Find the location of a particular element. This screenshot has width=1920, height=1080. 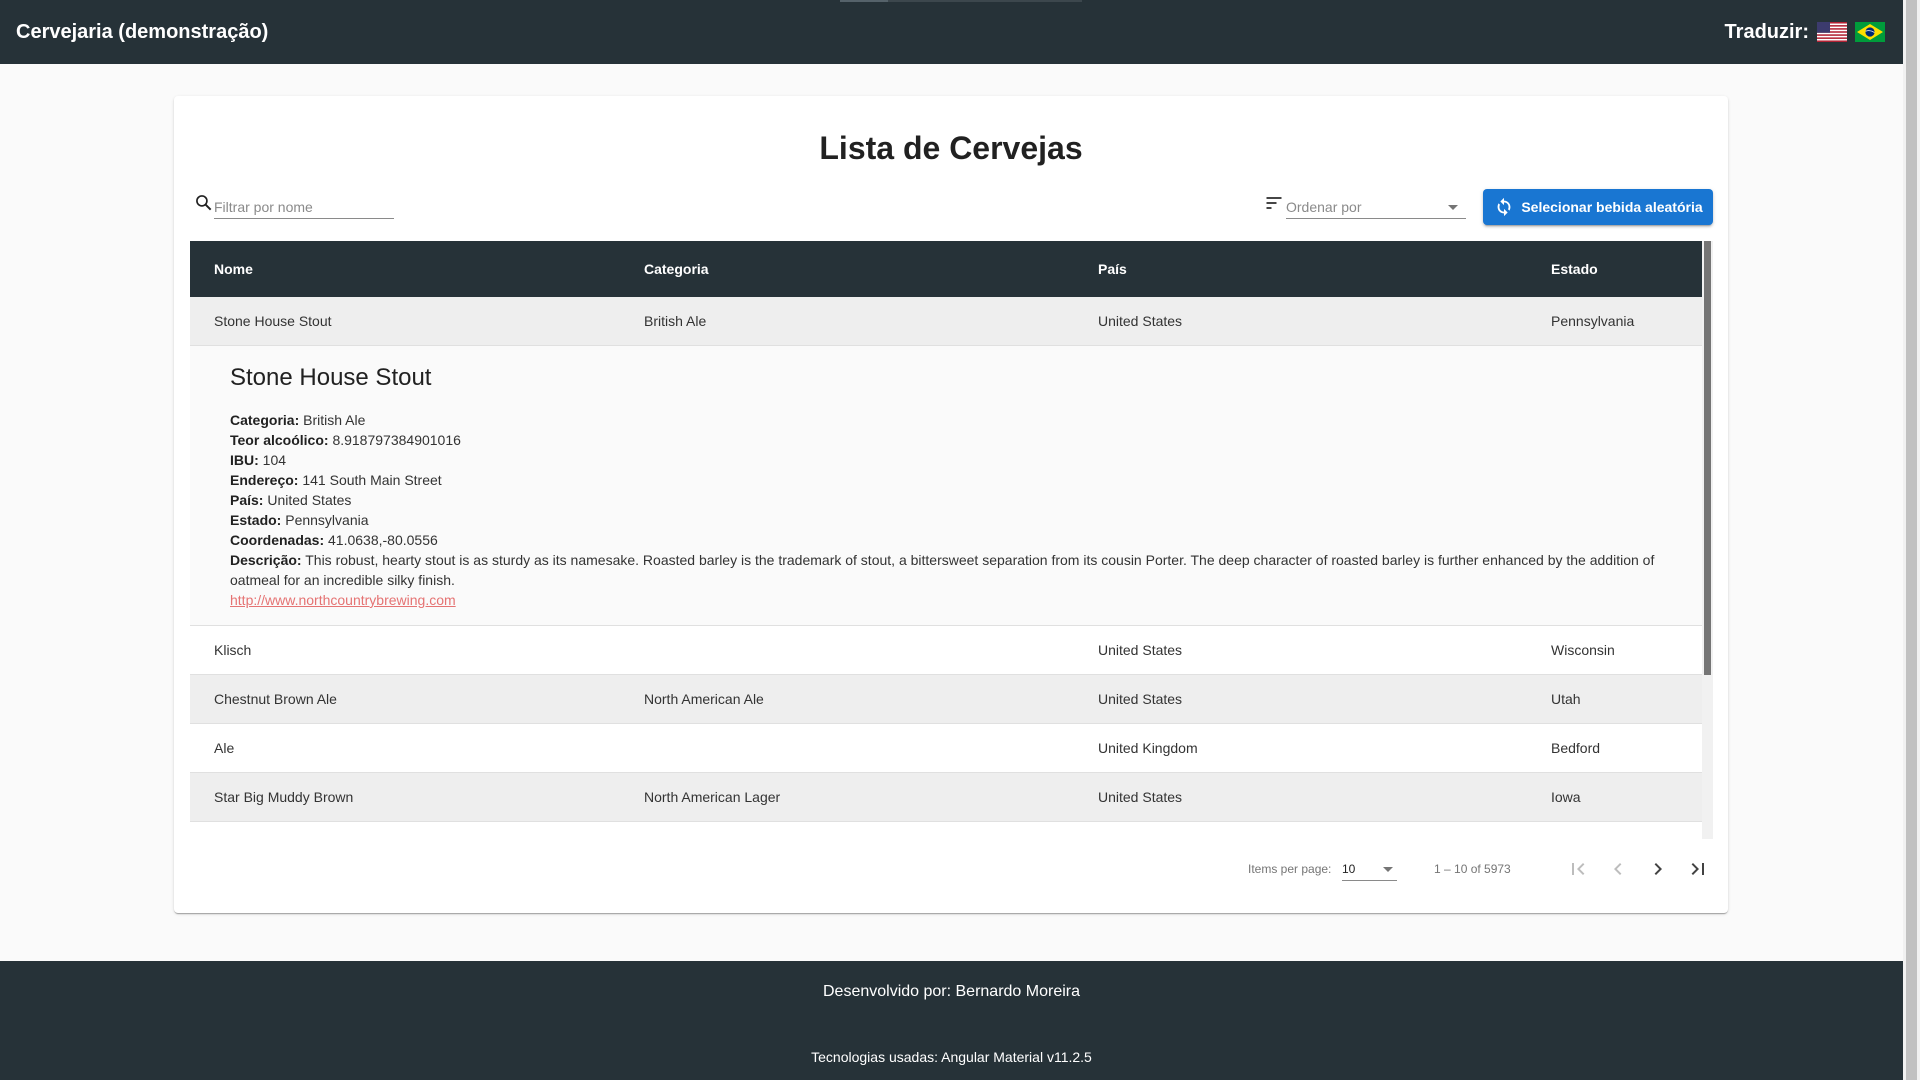

search-icon is located at coordinates (204, 203).